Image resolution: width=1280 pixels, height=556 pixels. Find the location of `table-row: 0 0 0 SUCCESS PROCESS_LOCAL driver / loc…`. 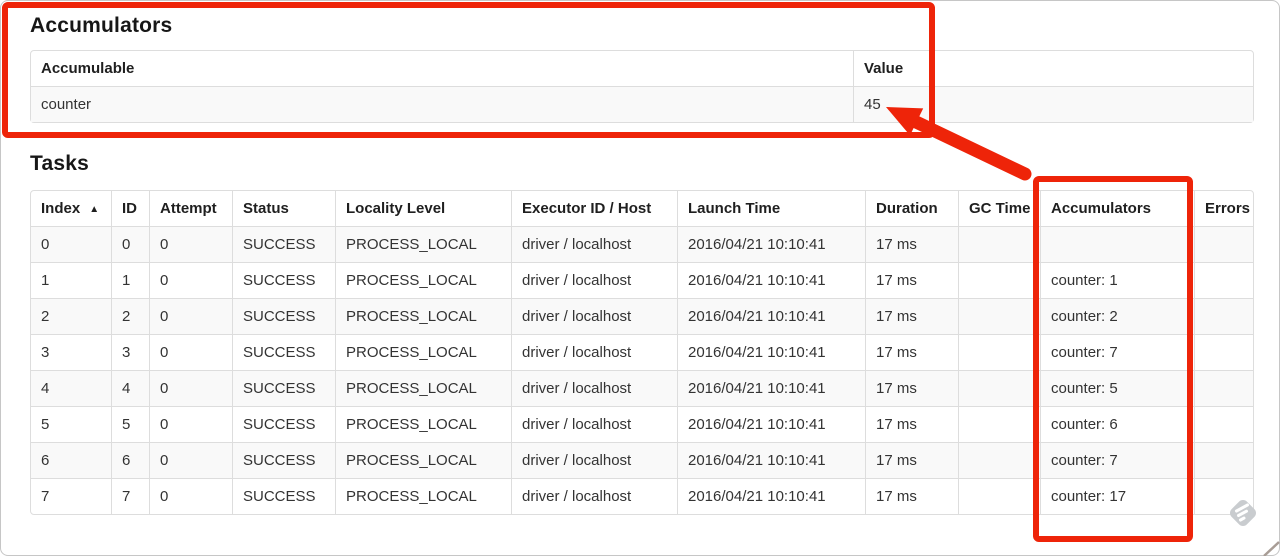

table-row: 0 0 0 SUCCESS PROCESS_LOCAL driver / loc… is located at coordinates (642, 244).